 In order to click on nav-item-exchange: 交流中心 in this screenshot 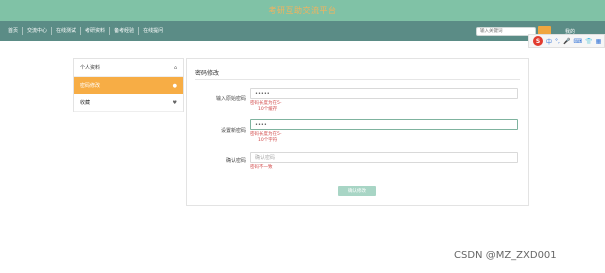, I will do `click(38, 31)`.